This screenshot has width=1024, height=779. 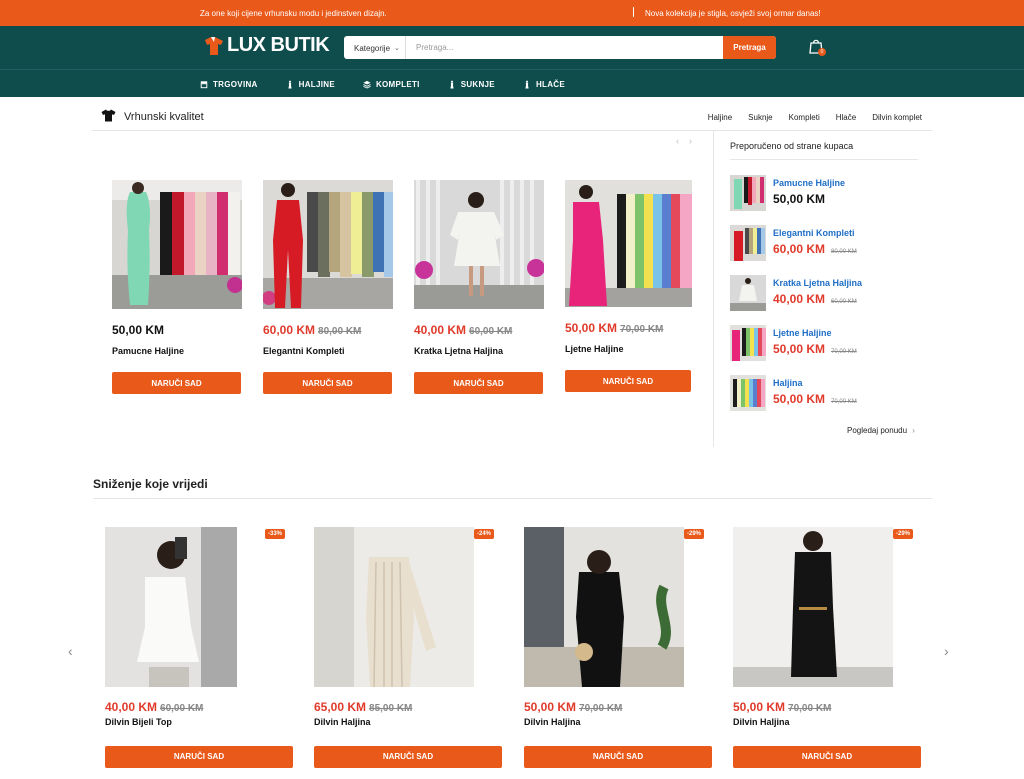 What do you see at coordinates (235, 84) in the screenshot?
I see `nav-item-label: TRGOVINA` at bounding box center [235, 84].